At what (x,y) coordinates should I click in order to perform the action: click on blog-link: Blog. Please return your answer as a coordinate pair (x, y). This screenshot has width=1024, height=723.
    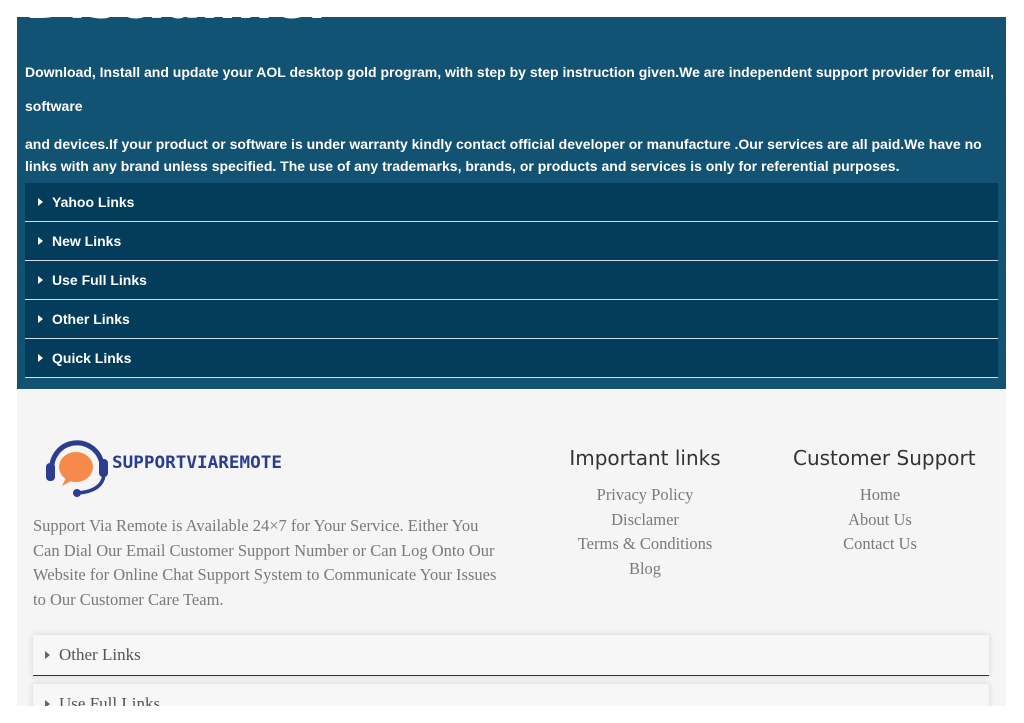
    Looking at the image, I should click on (645, 569).